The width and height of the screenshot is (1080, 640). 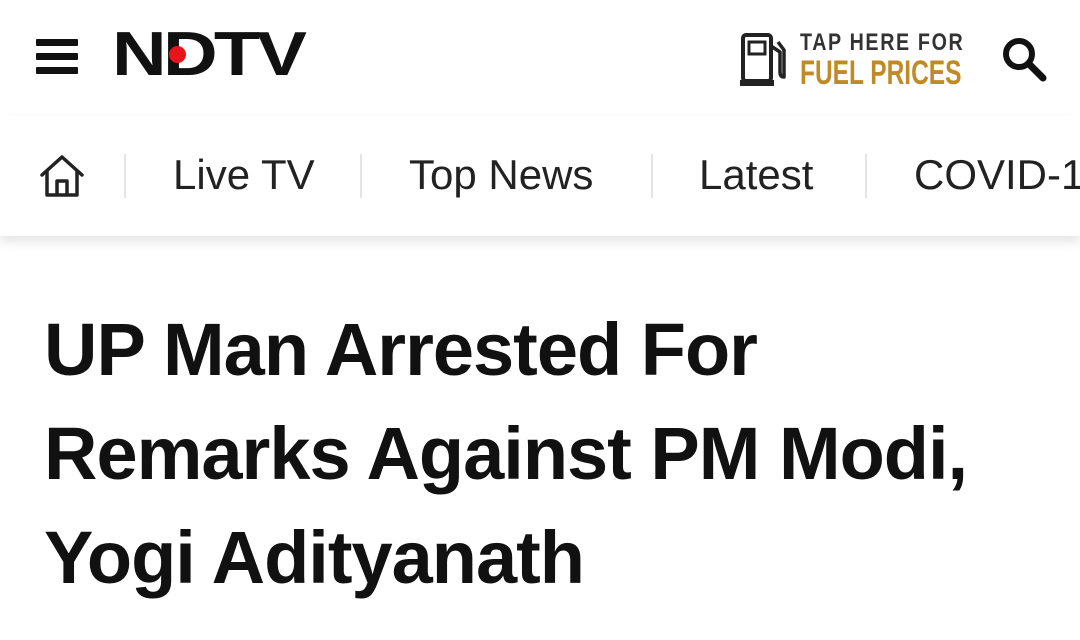 I want to click on menu-icon, so click(x=57, y=57).